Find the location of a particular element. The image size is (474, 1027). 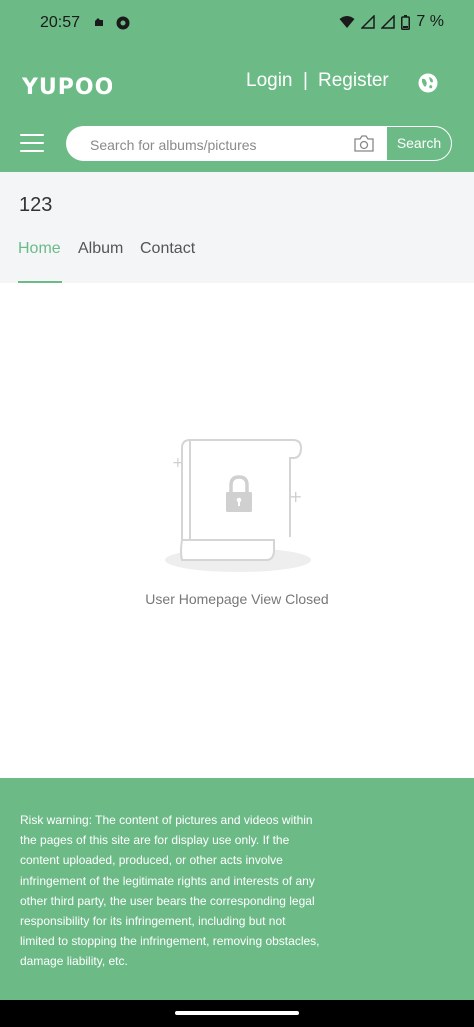

signal-icon is located at coordinates (368, 22).